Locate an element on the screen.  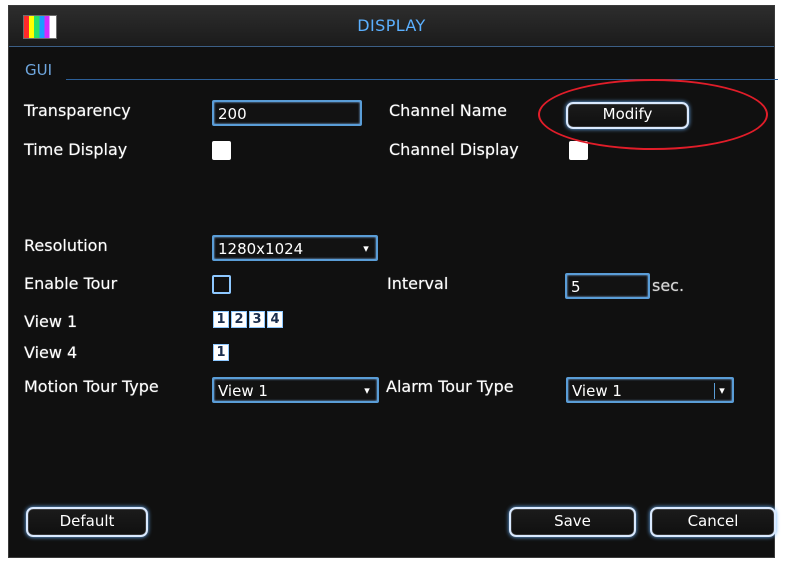
default-button: Default is located at coordinates (87, 522).